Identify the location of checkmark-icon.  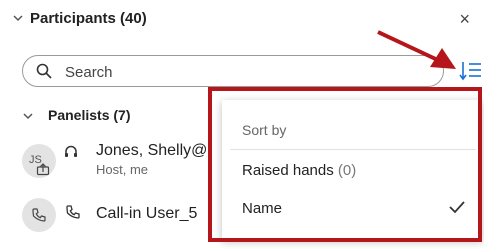
(457, 209).